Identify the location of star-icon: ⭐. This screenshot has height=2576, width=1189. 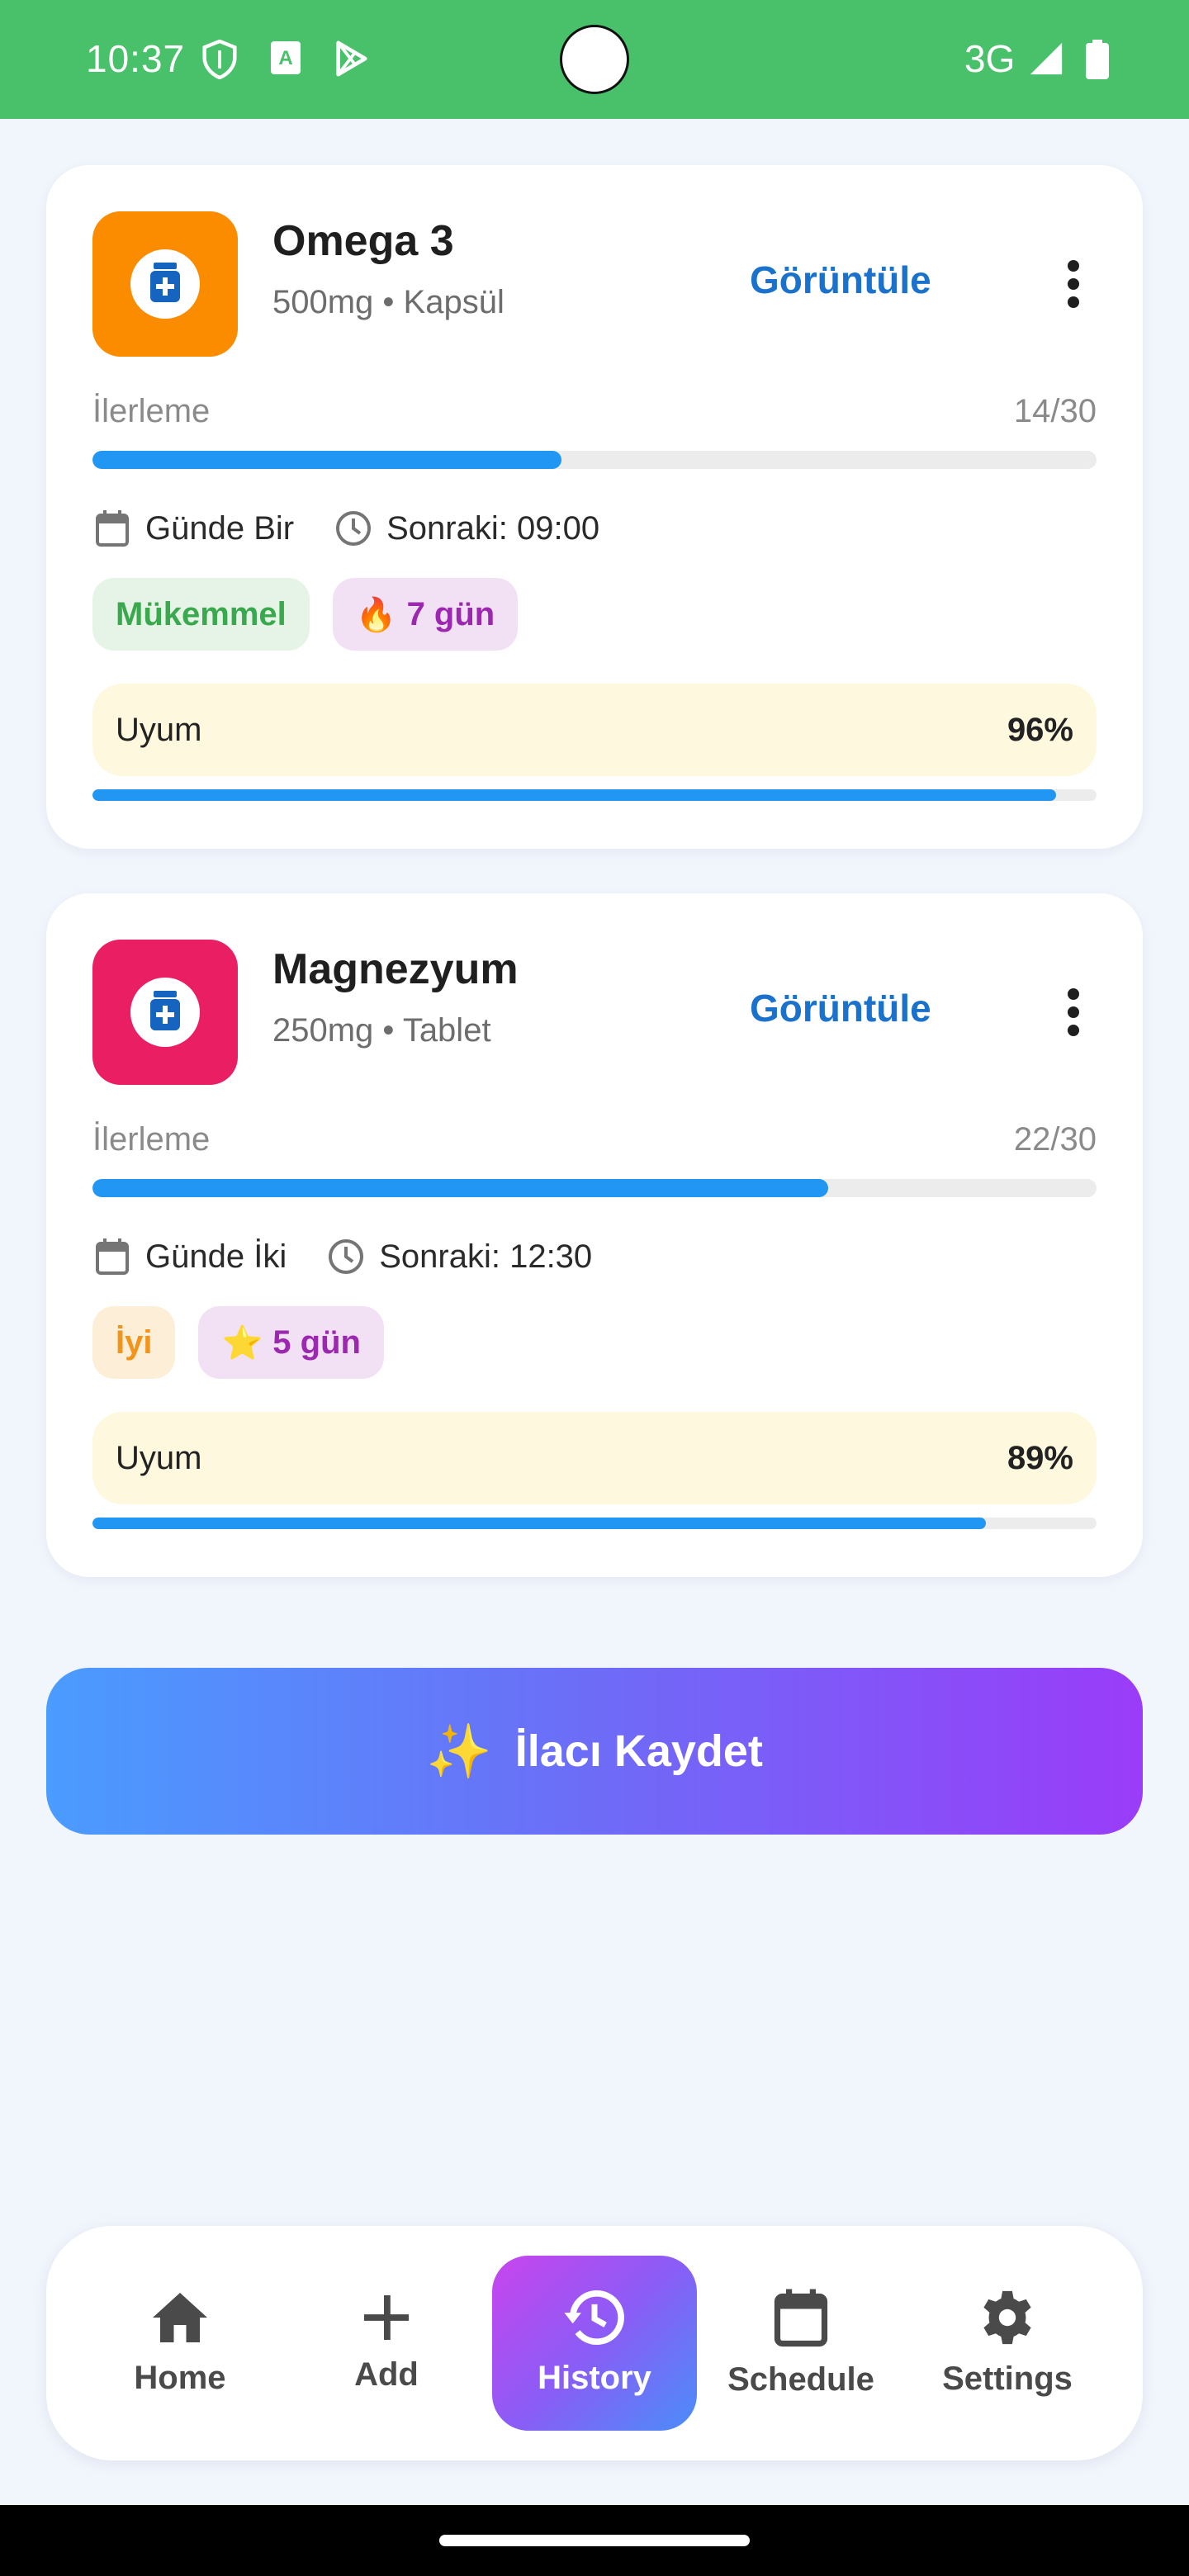
(242, 1342).